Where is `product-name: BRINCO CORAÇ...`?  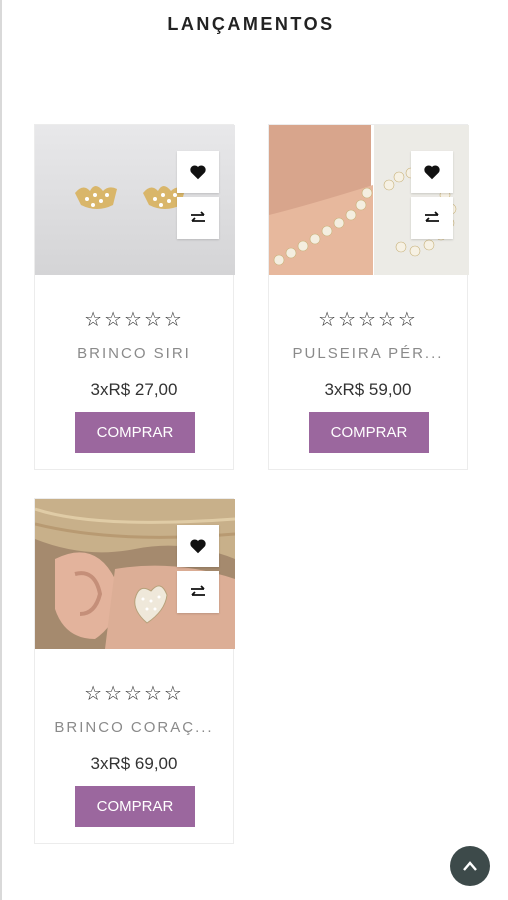
product-name: BRINCO CORAÇ... is located at coordinates (134, 727).